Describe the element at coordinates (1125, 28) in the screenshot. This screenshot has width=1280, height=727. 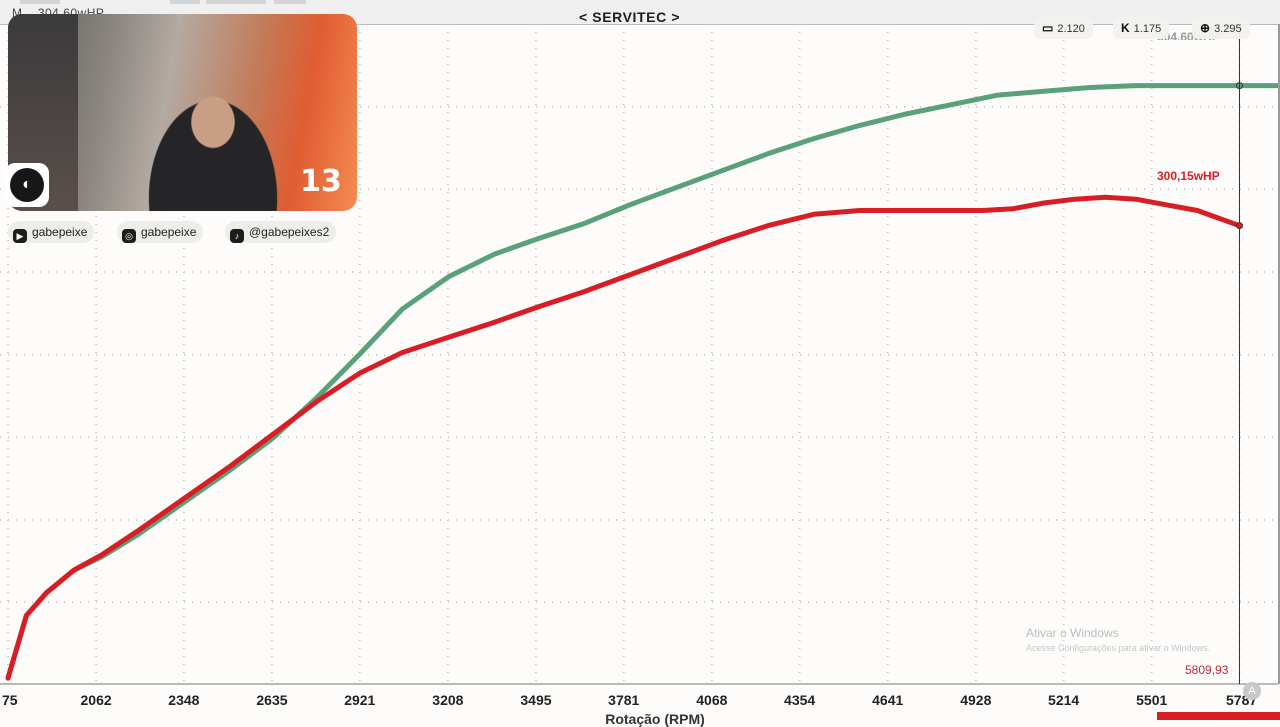
I see `kick-icon: K` at that location.